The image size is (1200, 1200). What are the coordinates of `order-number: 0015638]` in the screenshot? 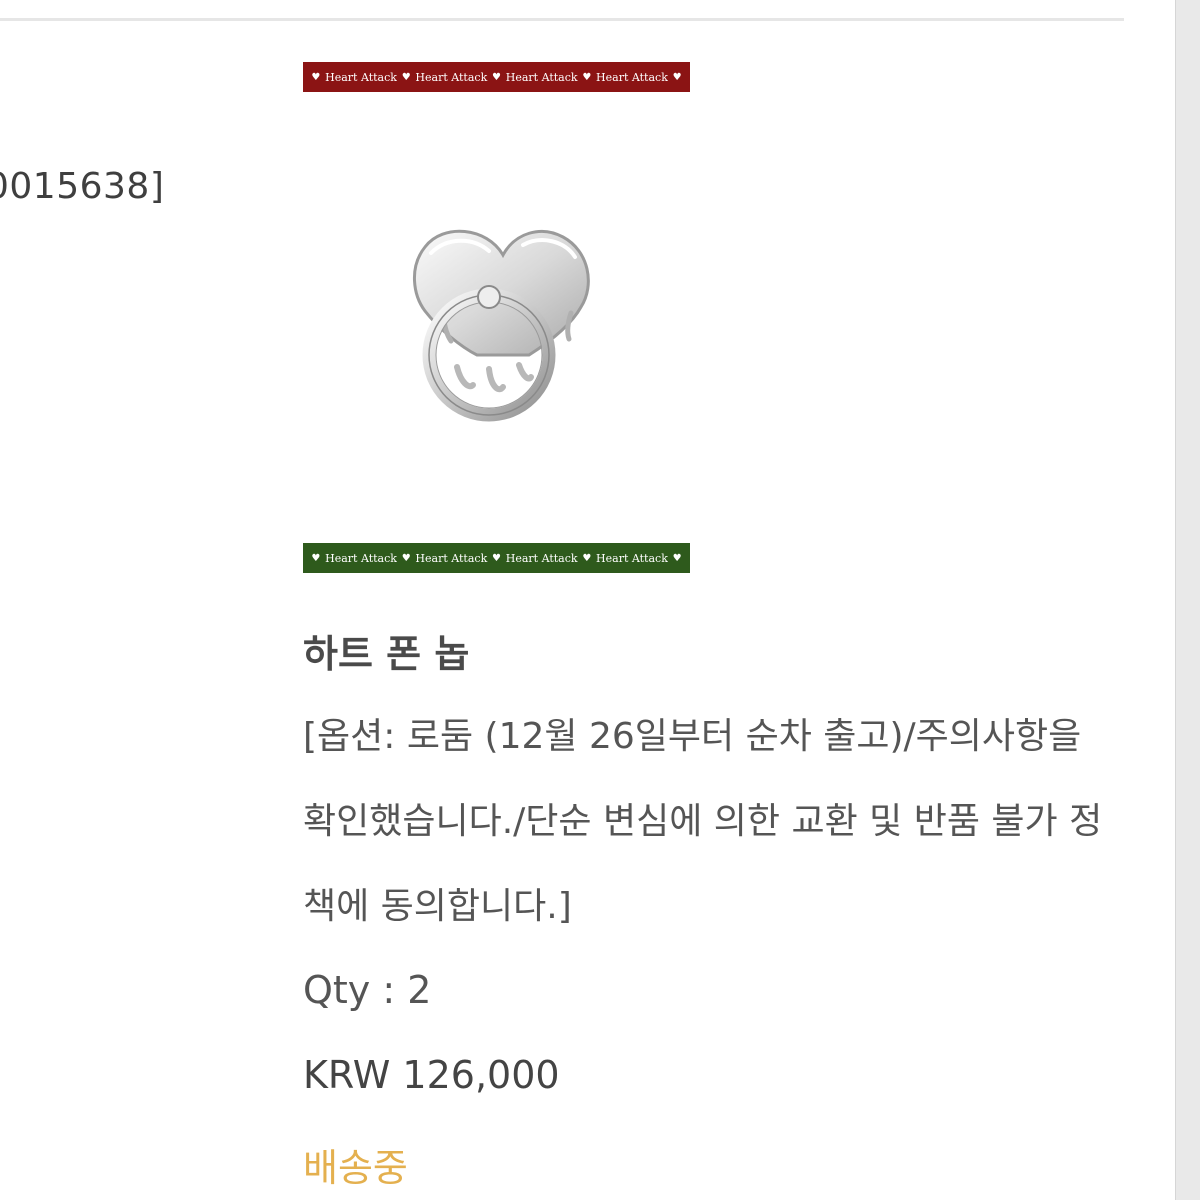 It's located at (82, 186).